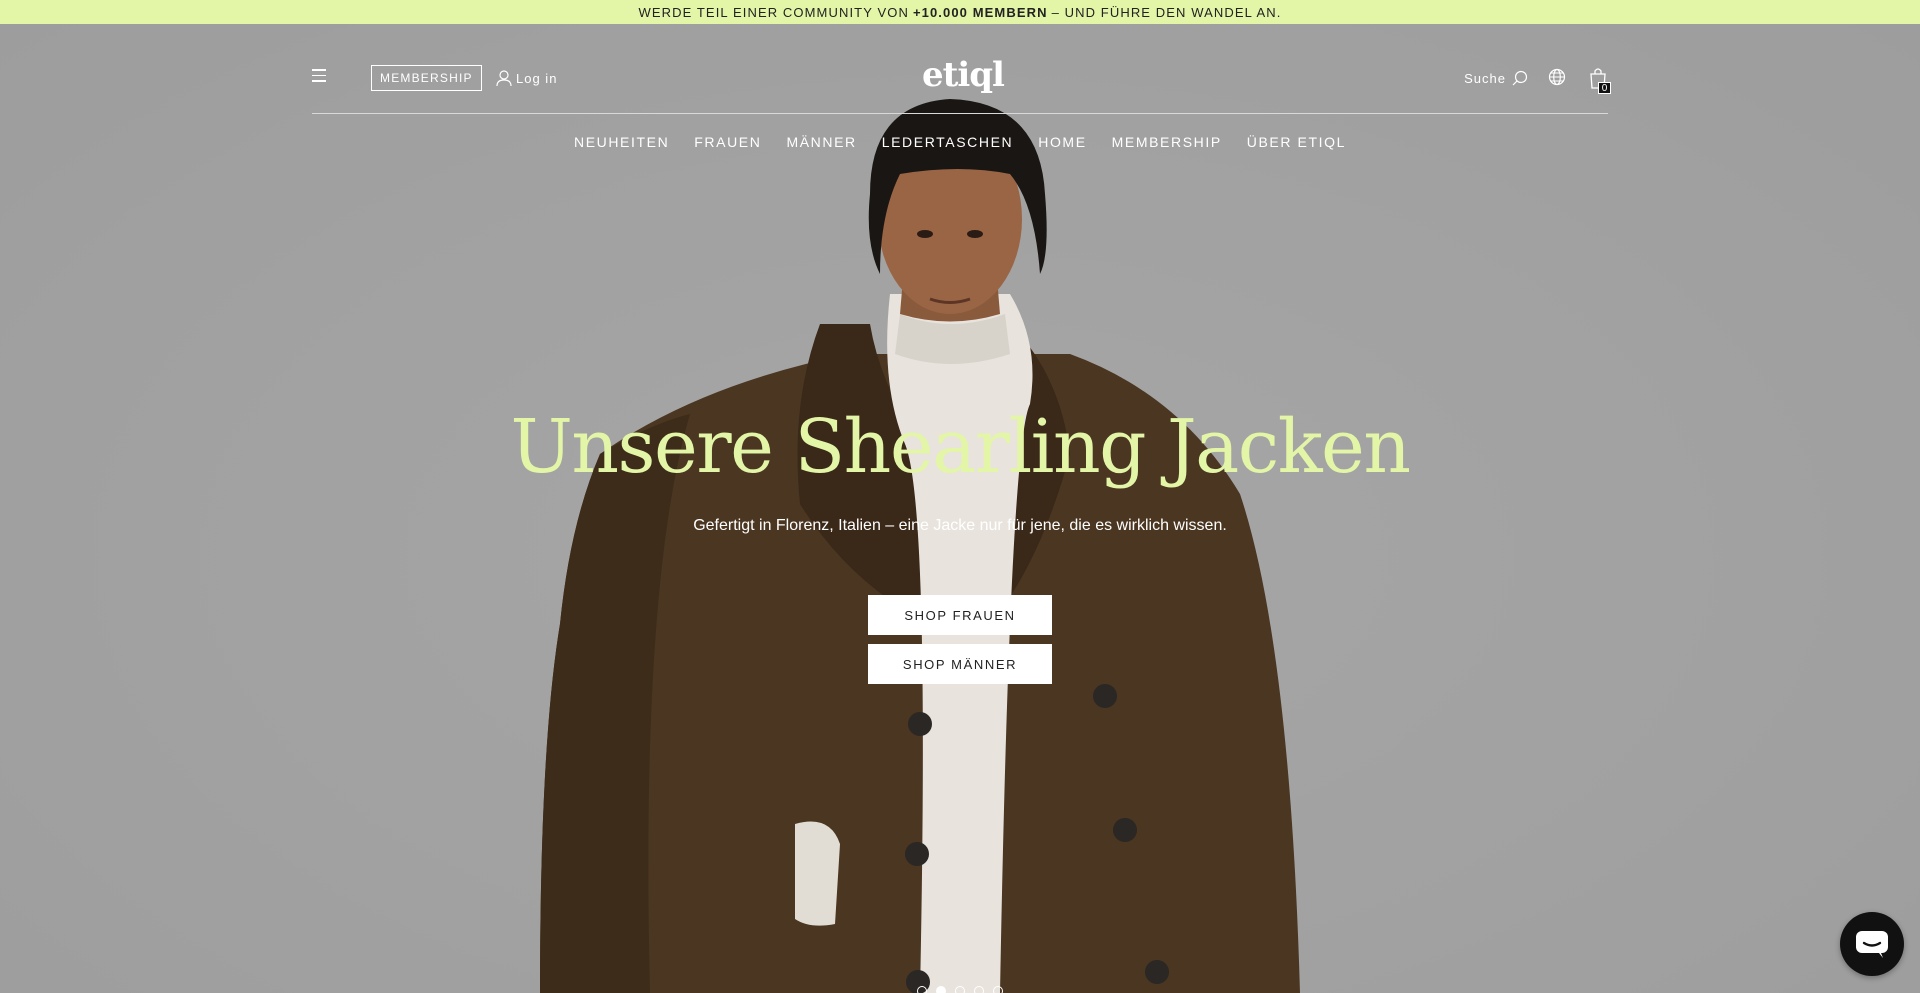 This screenshot has height=993, width=1920. Describe the element at coordinates (1062, 142) in the screenshot. I see `nav-item-home: HOME` at that location.